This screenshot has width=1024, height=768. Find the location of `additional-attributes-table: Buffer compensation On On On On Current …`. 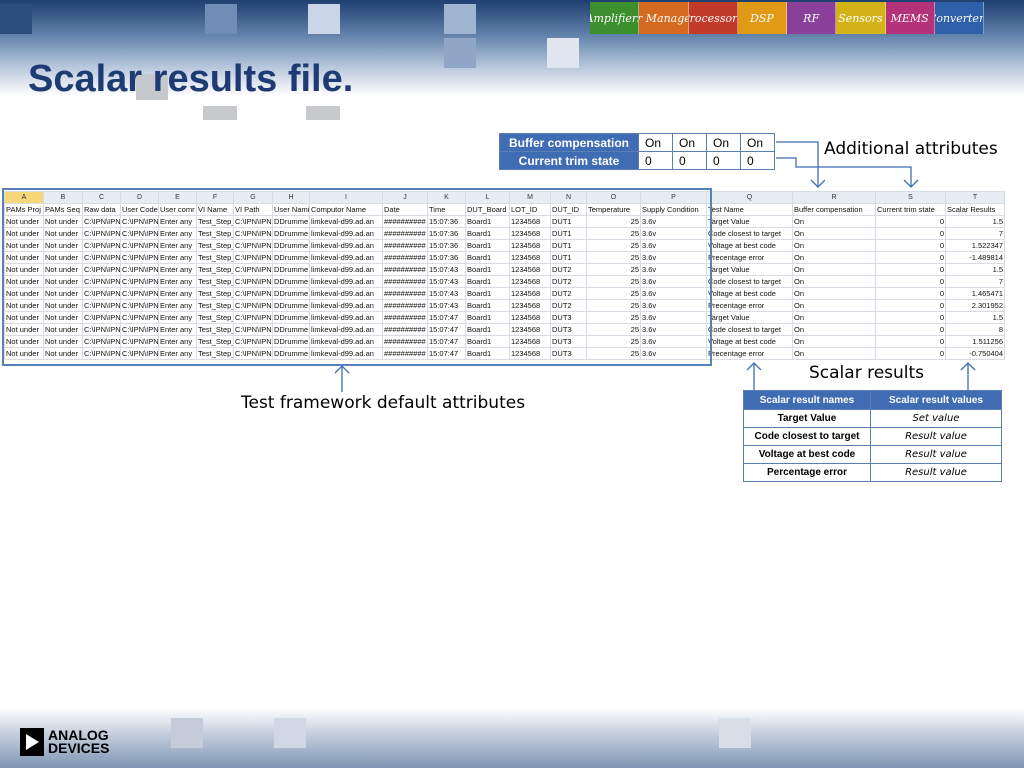

additional-attributes-table: Buffer compensation On On On On Current … is located at coordinates (637, 151).